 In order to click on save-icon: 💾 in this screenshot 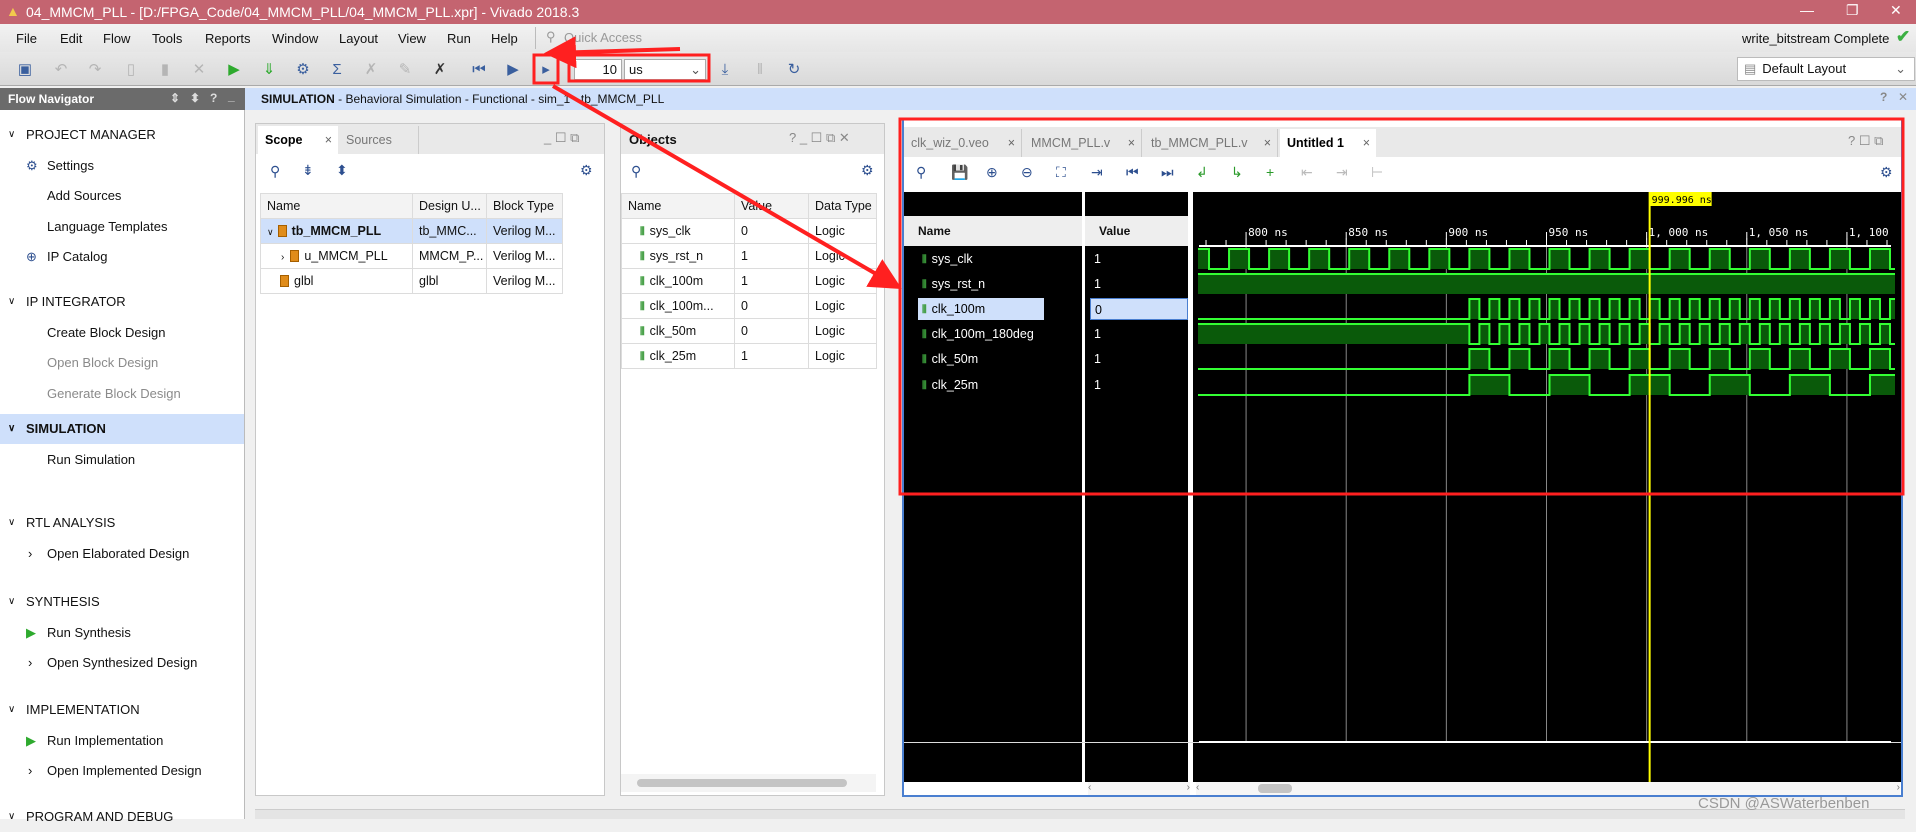, I will do `click(959, 172)`.